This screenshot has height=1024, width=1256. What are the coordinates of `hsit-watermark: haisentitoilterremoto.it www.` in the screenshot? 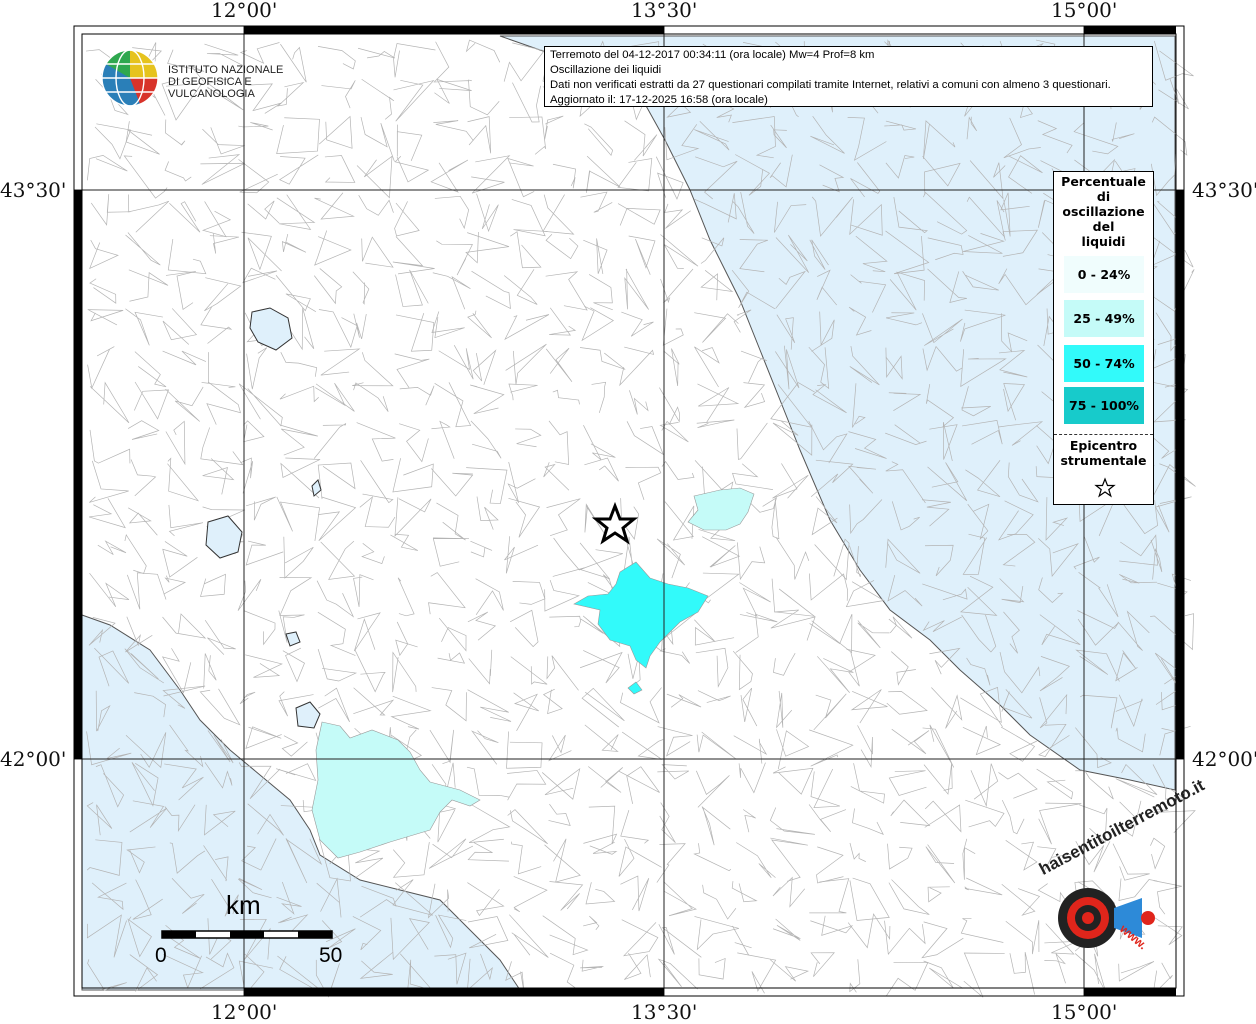 It's located at (1119, 878).